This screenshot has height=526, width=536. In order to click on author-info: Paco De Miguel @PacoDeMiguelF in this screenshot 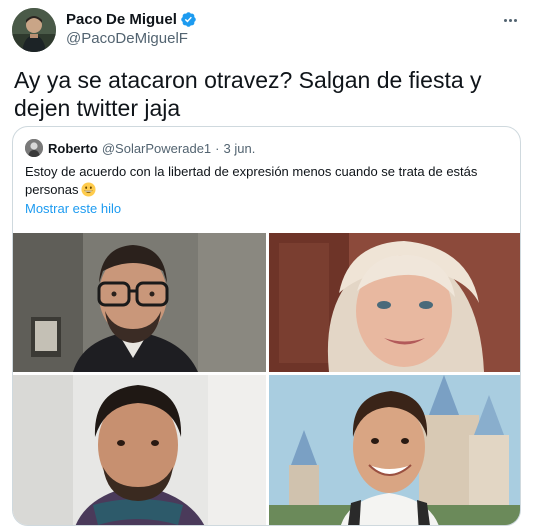, I will do `click(131, 29)`.